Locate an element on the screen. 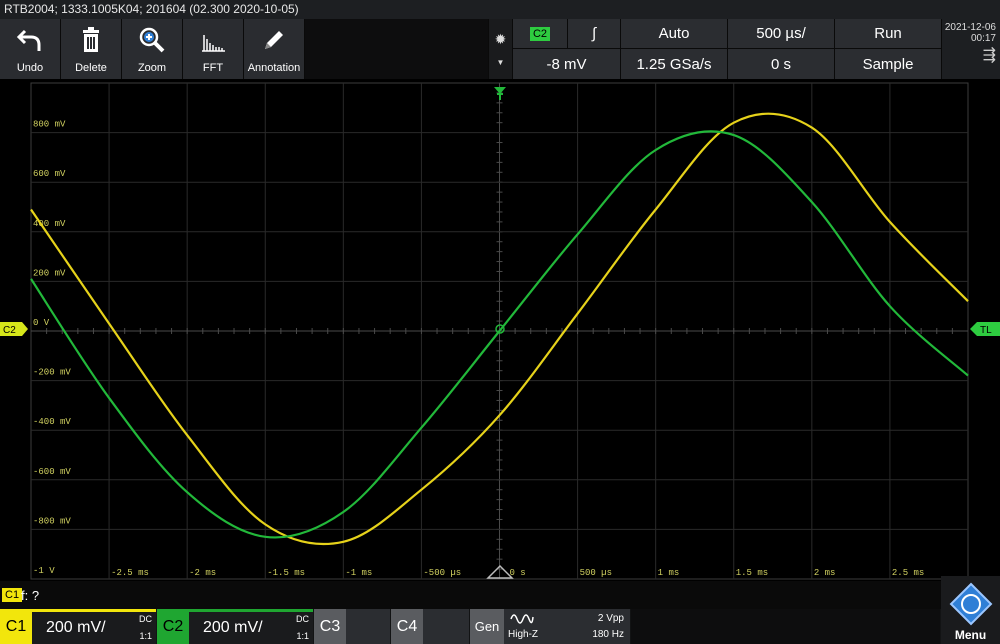  trigger-source-badge: C2 is located at coordinates (540, 33).